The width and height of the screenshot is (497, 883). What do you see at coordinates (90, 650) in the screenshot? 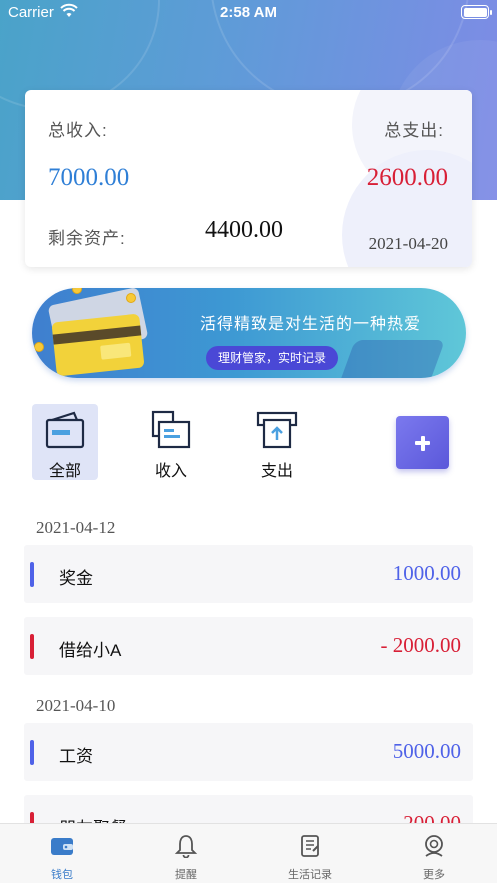
I see `record-name: 借给小A` at bounding box center [90, 650].